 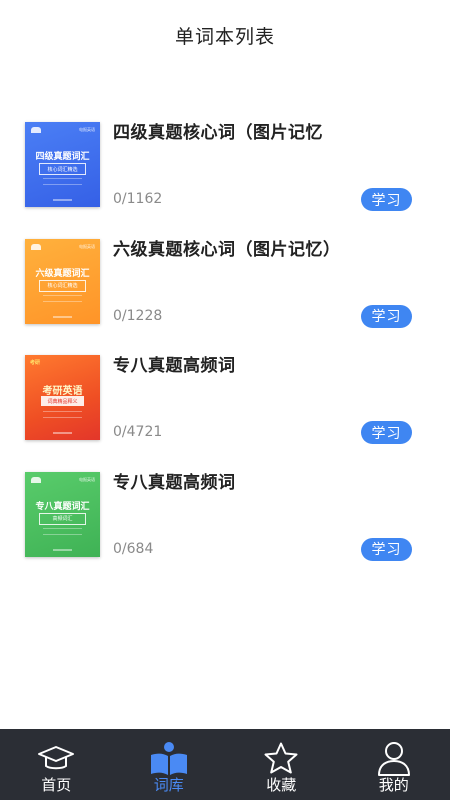 What do you see at coordinates (227, 249) in the screenshot?
I see `book-name: 六级真题核心词（图片记忆）` at bounding box center [227, 249].